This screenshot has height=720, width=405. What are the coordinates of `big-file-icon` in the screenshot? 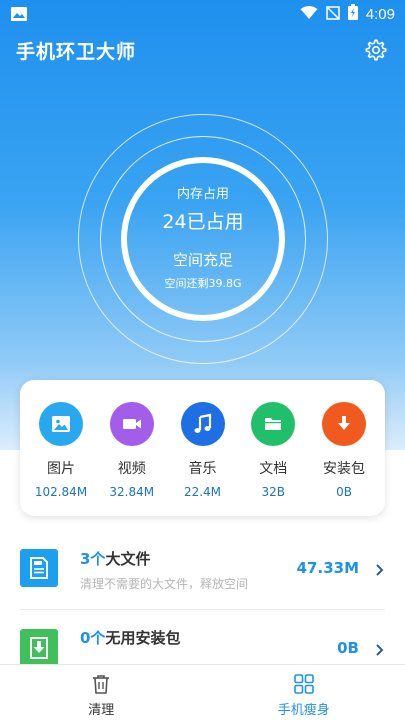 It's located at (39, 568).